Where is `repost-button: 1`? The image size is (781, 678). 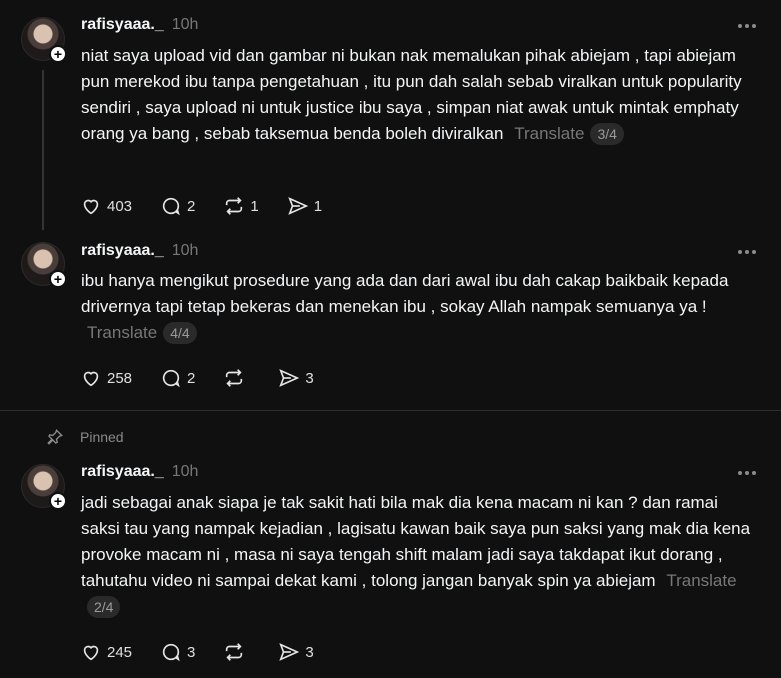 repost-button: 1 is located at coordinates (241, 206).